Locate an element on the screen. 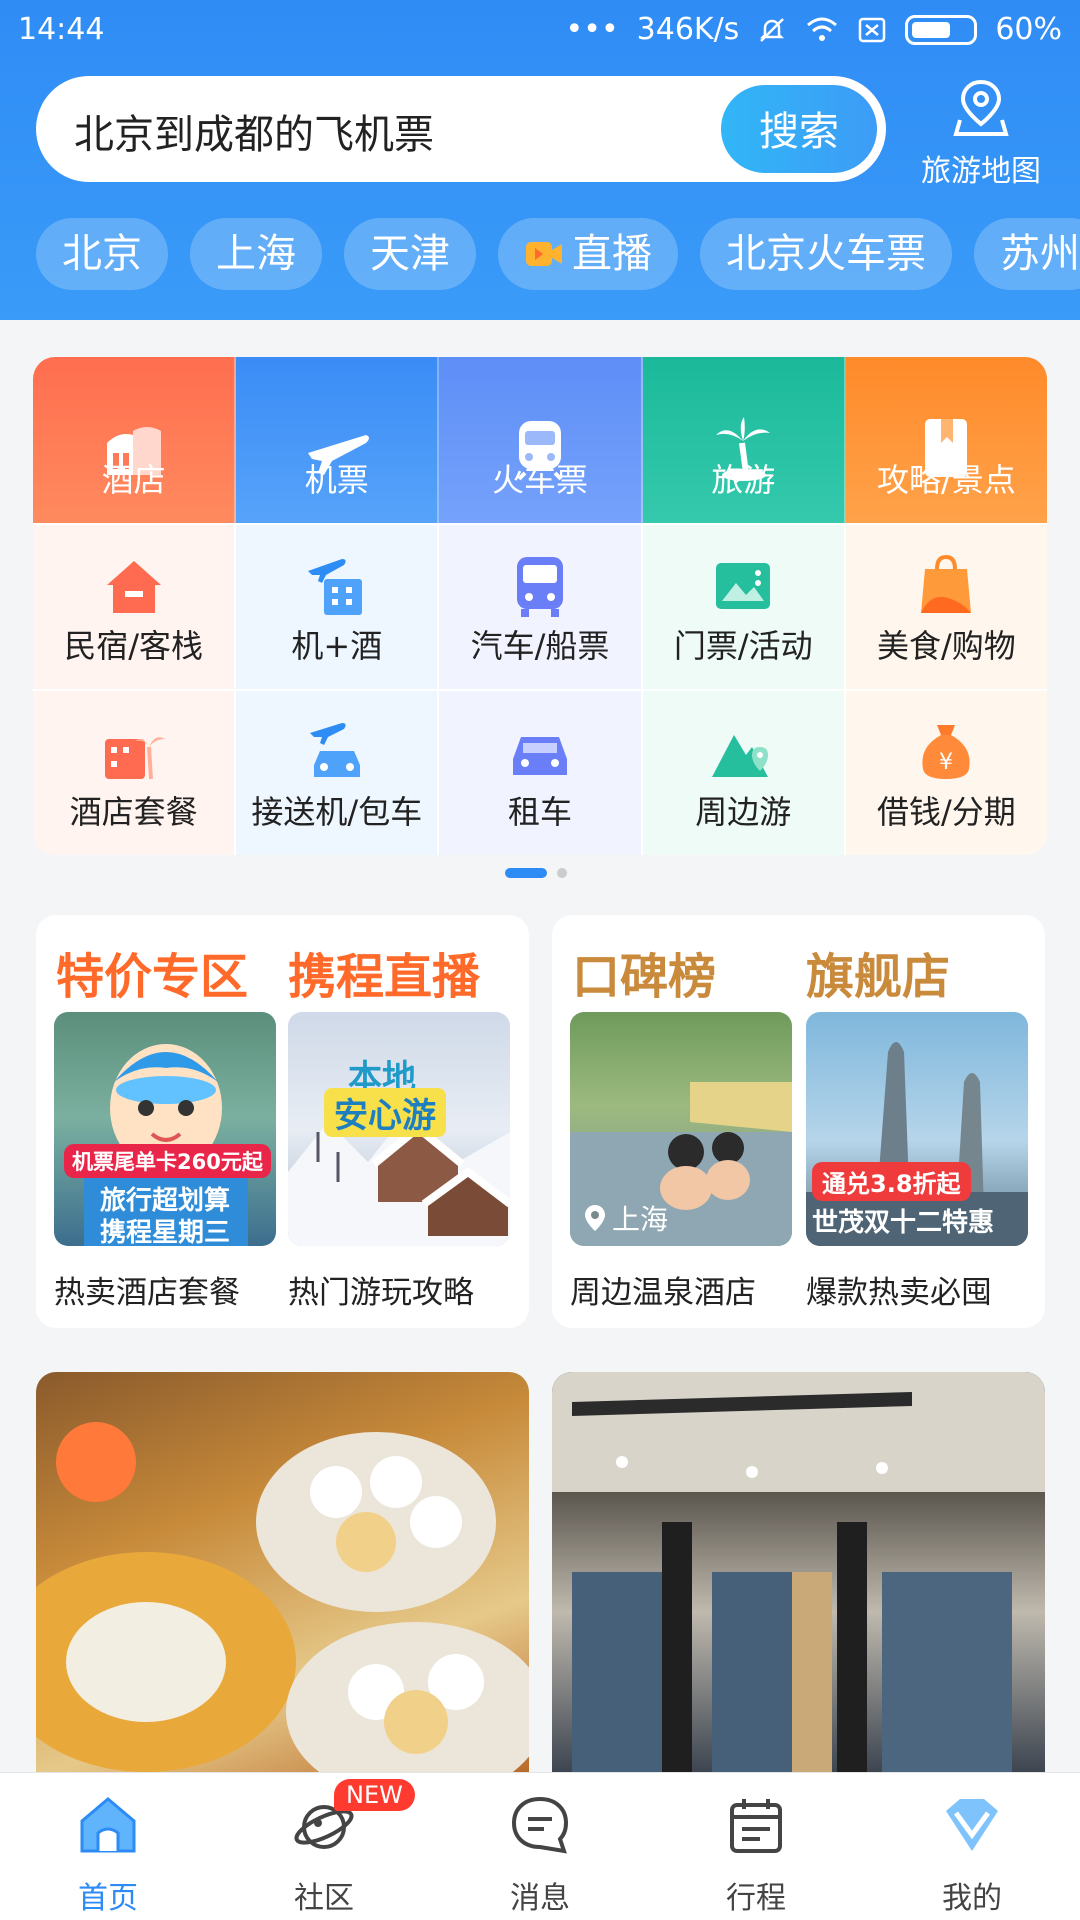  tile-tickets: 门票/活动 is located at coordinates (744, 606).